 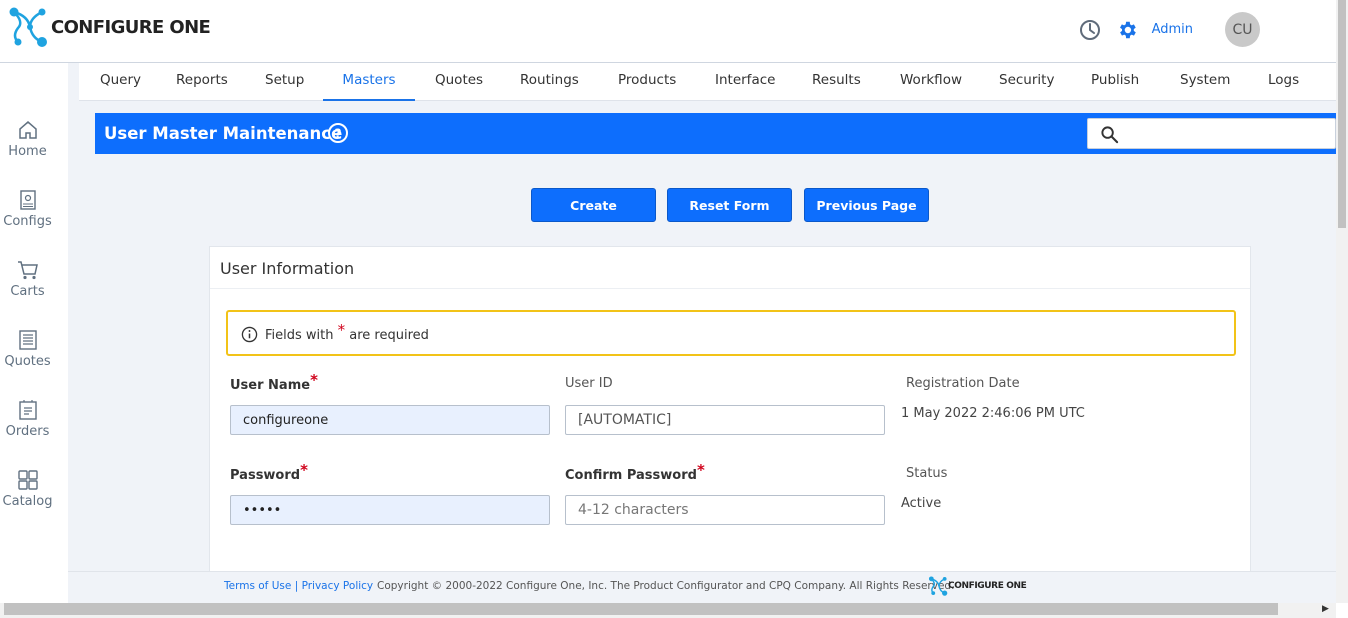 I want to click on sidebar-item-quotes: Quotes, so click(x=27, y=349).